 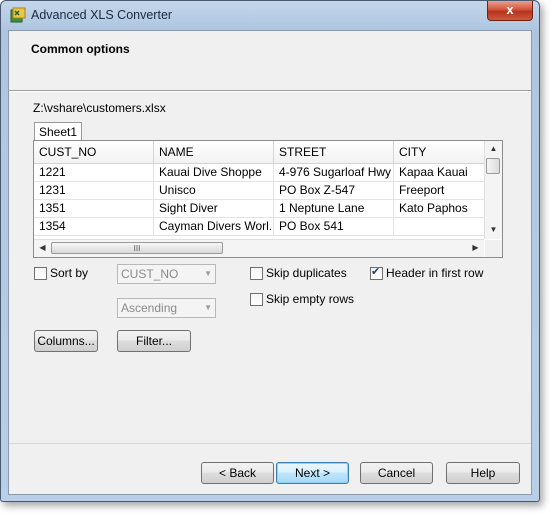 I want to click on sort-order-value: Ascending, so click(x=149, y=308).